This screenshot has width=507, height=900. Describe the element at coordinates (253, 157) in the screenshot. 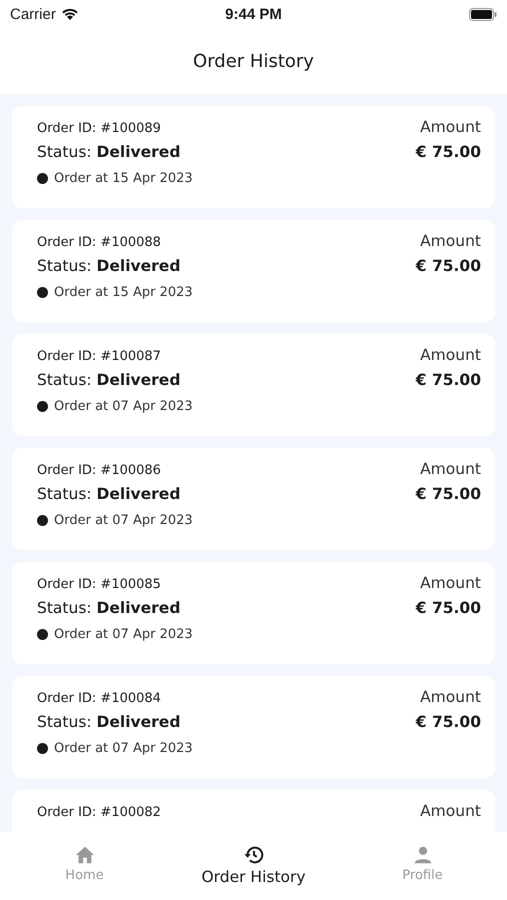

I see `order-card: Order ID: #100089 Status: Delivered Order at 15 Apr 2023 Amount € 75.00` at that location.